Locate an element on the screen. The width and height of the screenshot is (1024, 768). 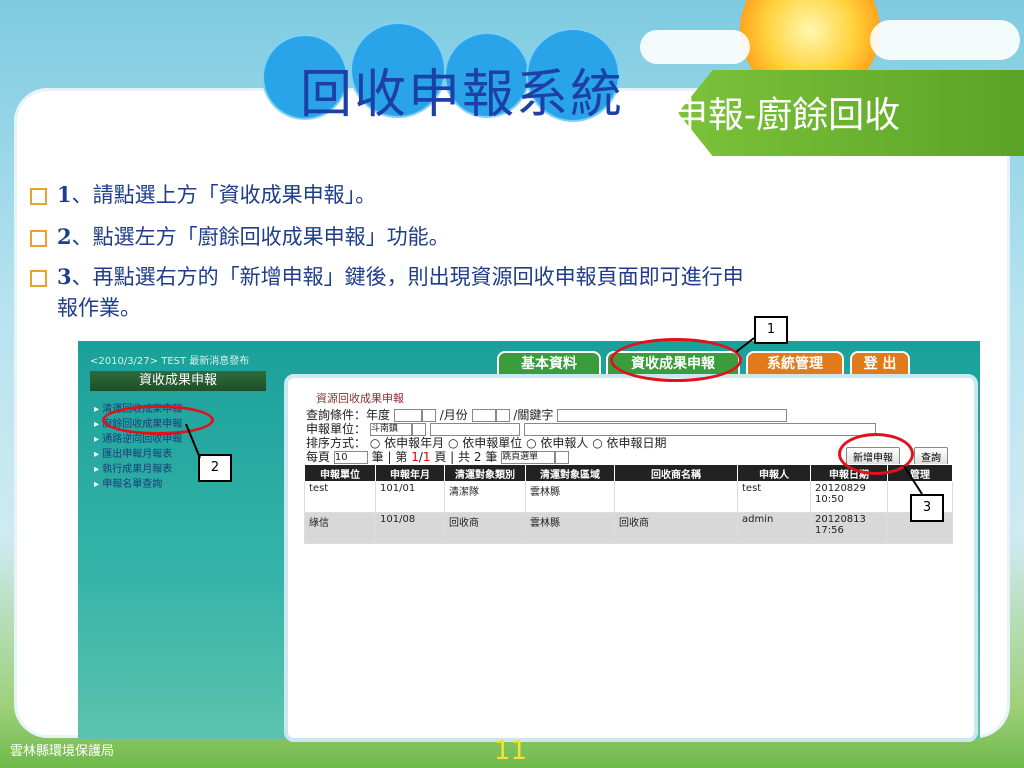
callout-connectors is located at coordinates (554, 416).